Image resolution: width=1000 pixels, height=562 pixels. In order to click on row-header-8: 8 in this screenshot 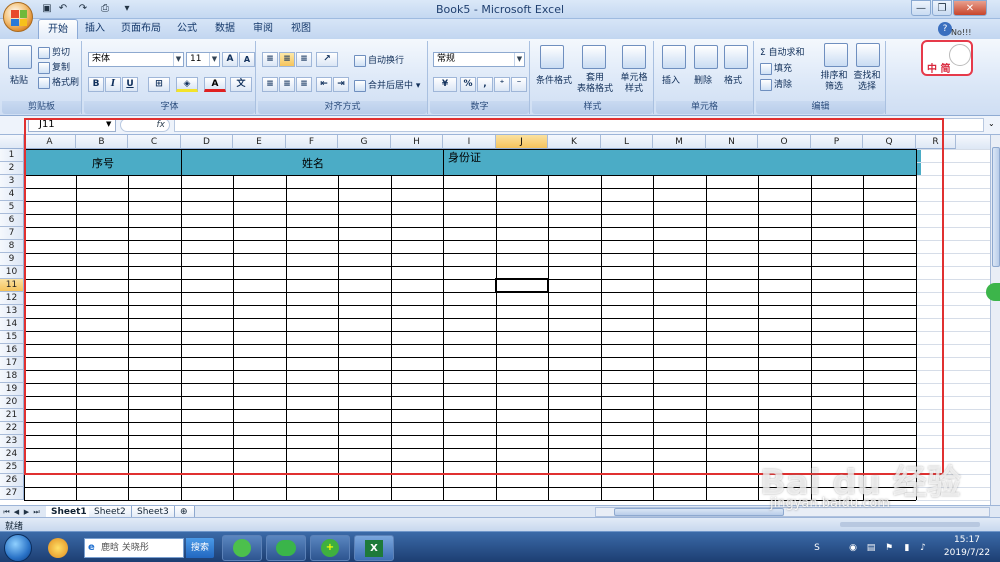, I will do `click(12, 246)`.